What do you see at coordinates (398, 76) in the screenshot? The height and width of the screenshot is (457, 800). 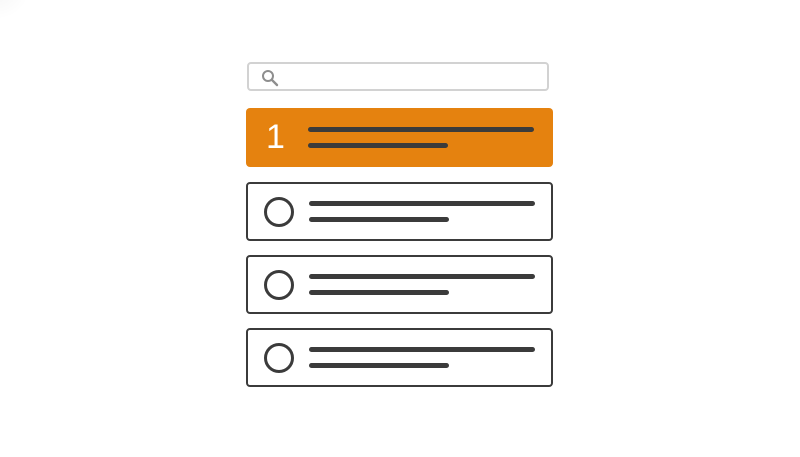 I see `search-bar` at bounding box center [398, 76].